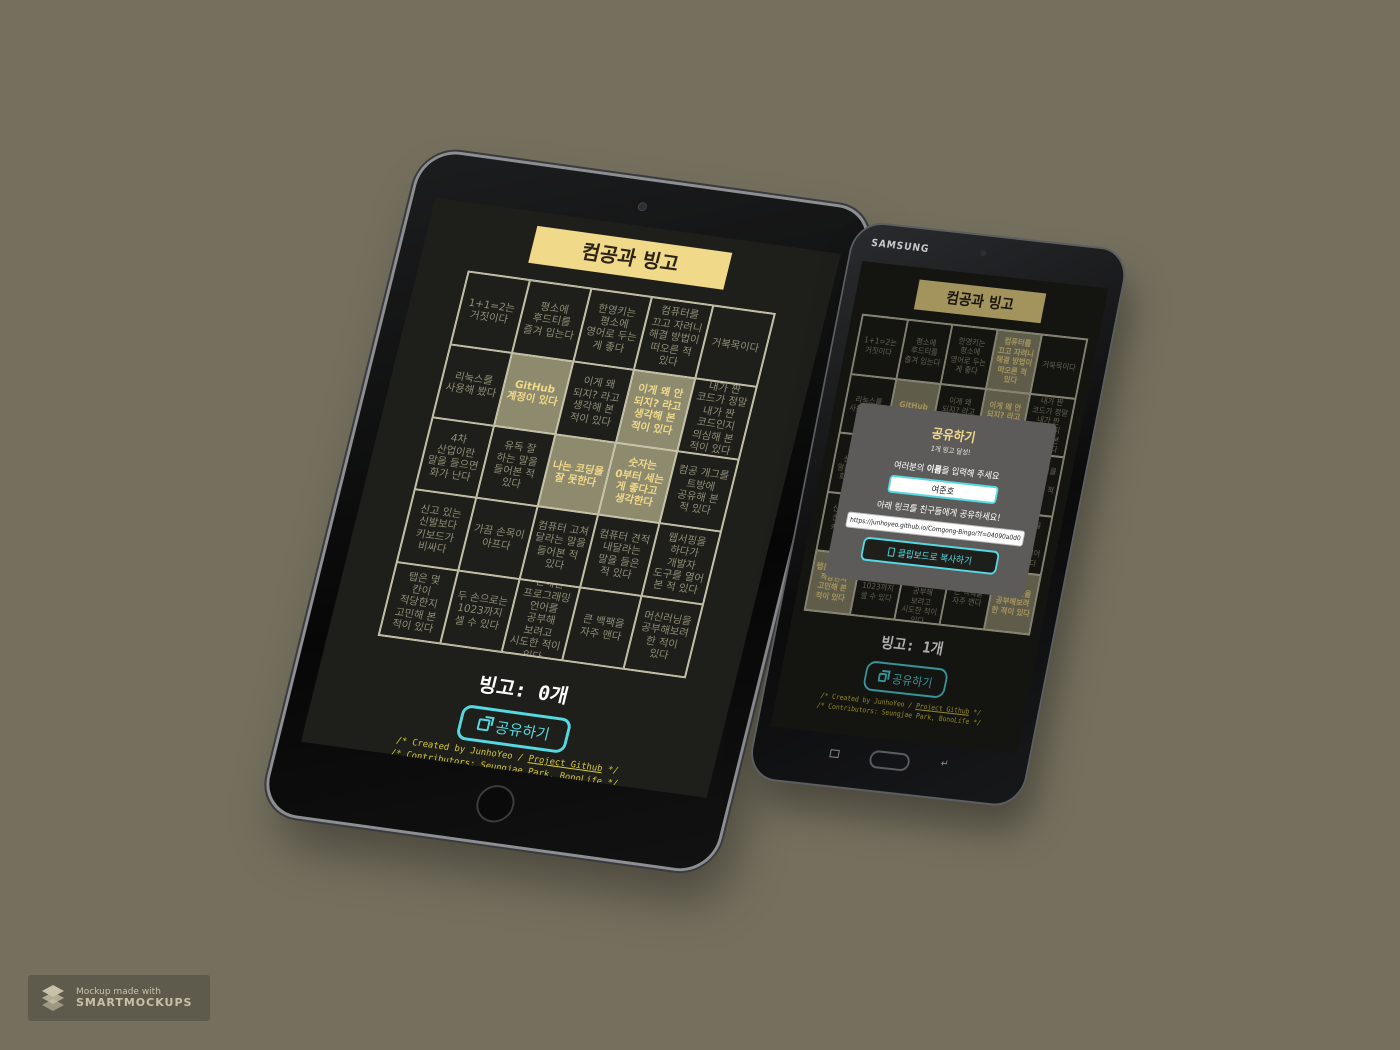 The height and width of the screenshot is (1050, 1400). Describe the element at coordinates (630, 257) in the screenshot. I see `app-title: 컴공과 빙고` at that location.